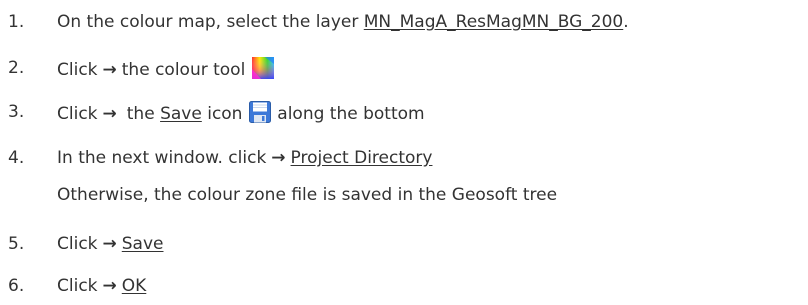 The height and width of the screenshot is (305, 808). Describe the element at coordinates (16, 158) in the screenshot. I see `step-number: 4.` at that location.